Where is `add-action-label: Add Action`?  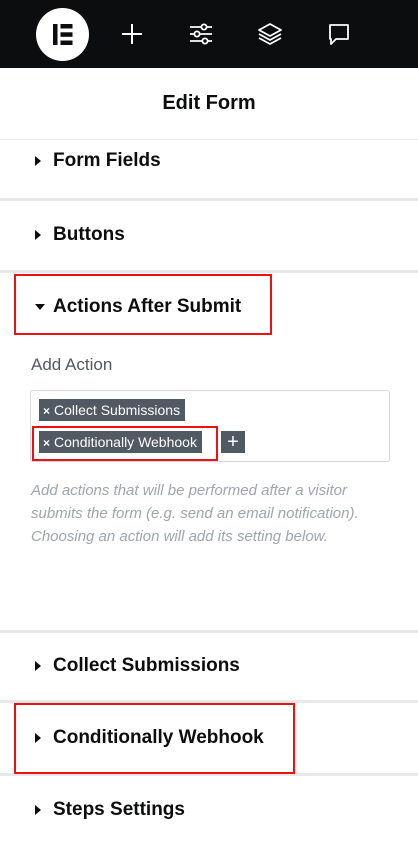
add-action-label: Add Action is located at coordinates (72, 364).